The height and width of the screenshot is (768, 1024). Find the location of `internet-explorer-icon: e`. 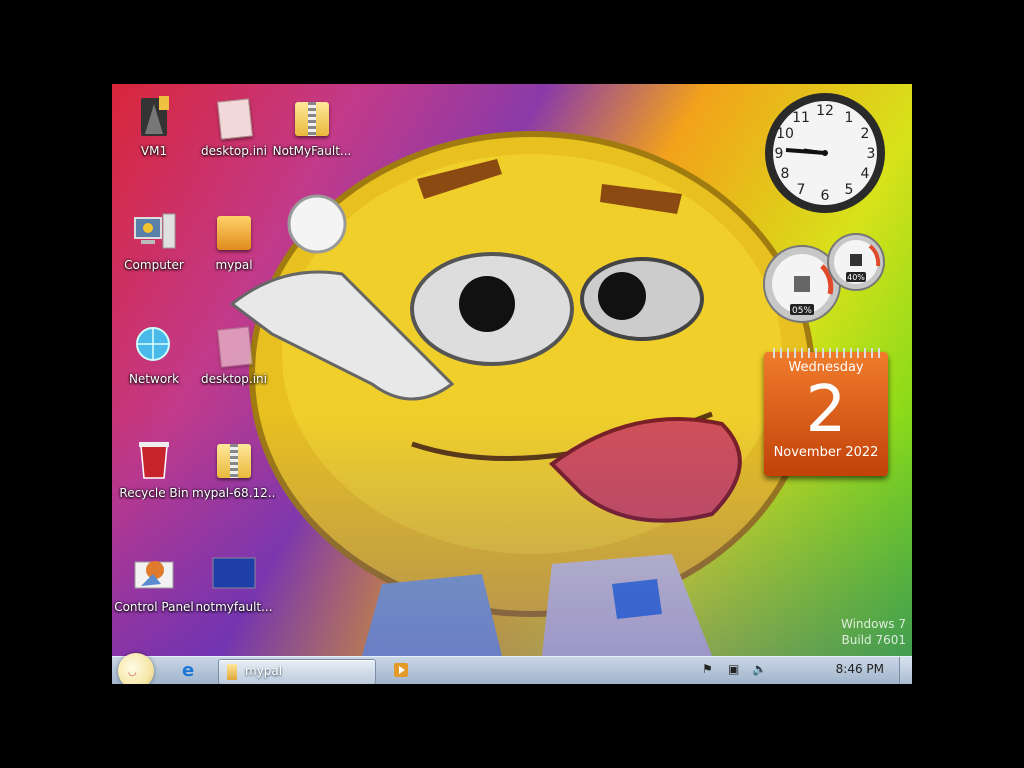

internet-explorer-icon: e is located at coordinates (192, 671).